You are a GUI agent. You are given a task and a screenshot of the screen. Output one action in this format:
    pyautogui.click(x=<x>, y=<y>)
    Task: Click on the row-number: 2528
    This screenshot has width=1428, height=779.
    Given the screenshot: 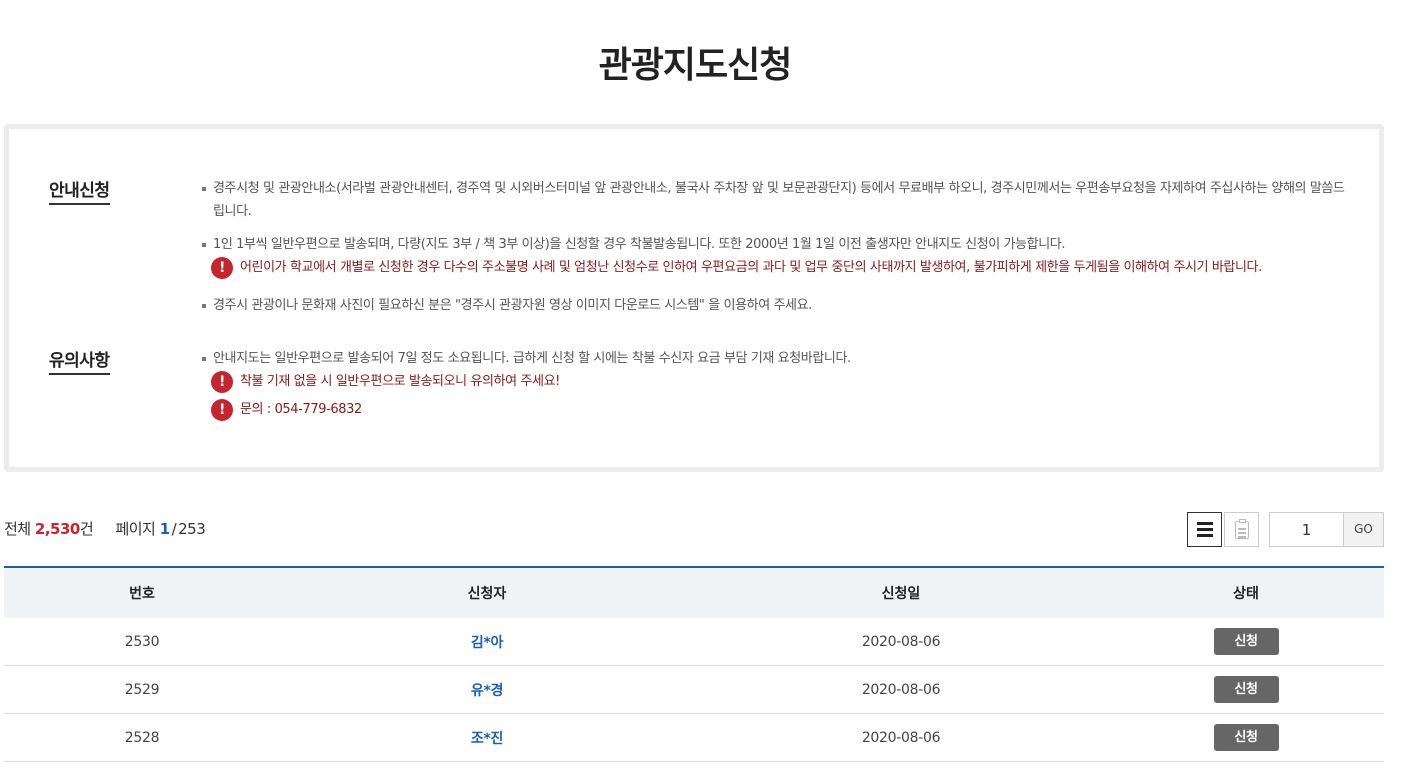 What is the action you would take?
    pyautogui.click(x=142, y=737)
    